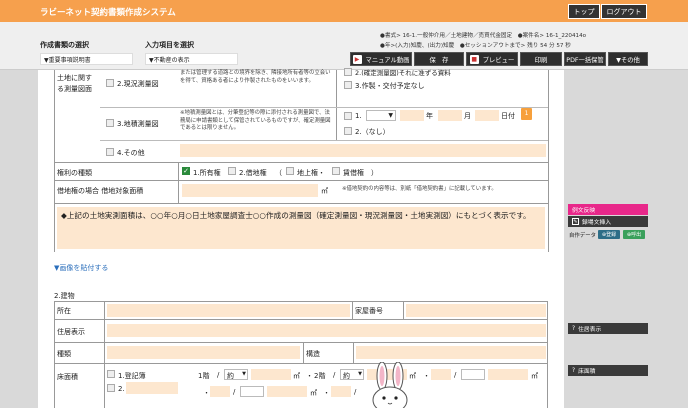 The width and height of the screenshot is (688, 408). What do you see at coordinates (419, 189) in the screenshot?
I see `leasehold-note: ※借地契約の内容等は、別紙「借地契約書」に記載しています。` at bounding box center [419, 189].